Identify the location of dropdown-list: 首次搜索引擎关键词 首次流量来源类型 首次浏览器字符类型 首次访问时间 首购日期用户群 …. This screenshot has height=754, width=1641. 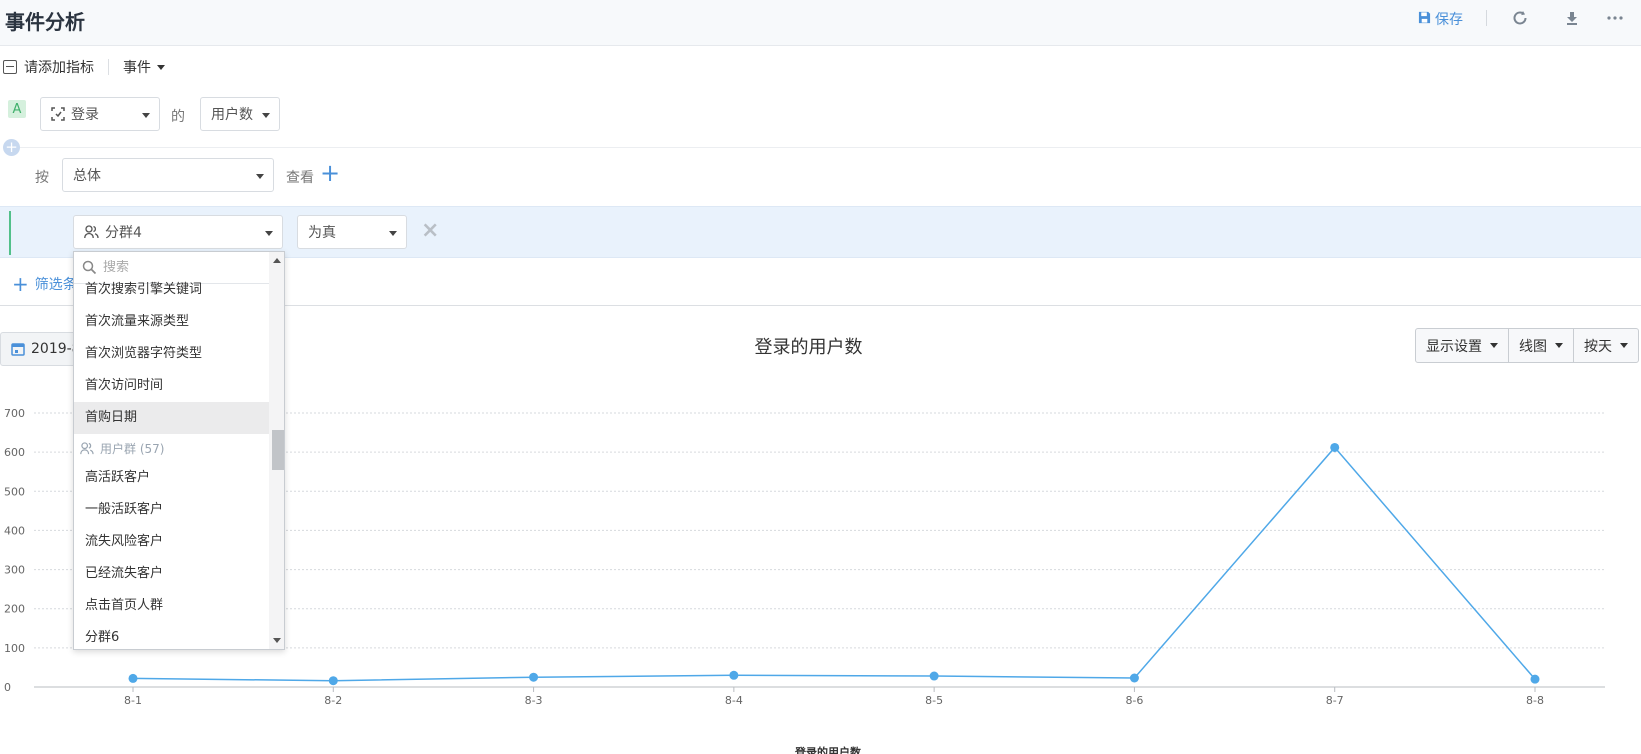
(171, 461).